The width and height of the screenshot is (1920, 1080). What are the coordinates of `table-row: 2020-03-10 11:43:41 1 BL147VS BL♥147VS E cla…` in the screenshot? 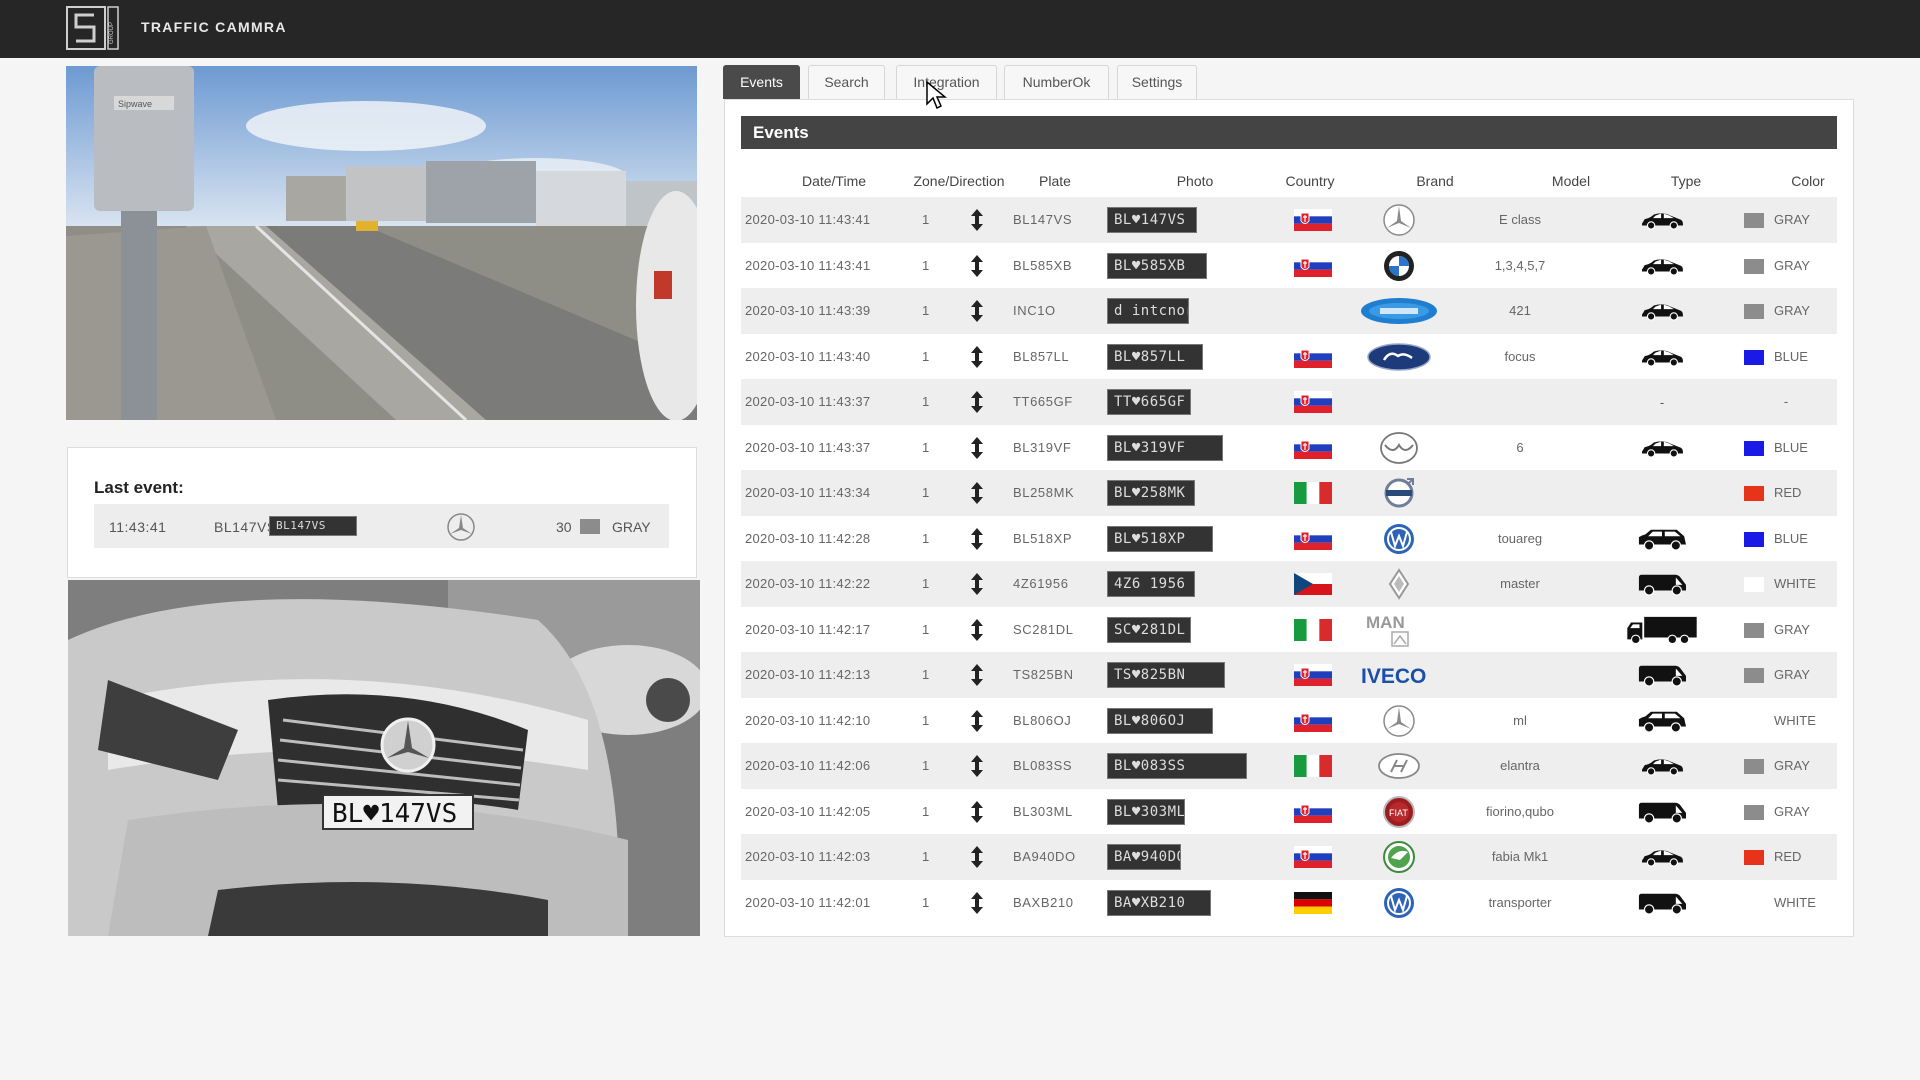 It's located at (1289, 220).